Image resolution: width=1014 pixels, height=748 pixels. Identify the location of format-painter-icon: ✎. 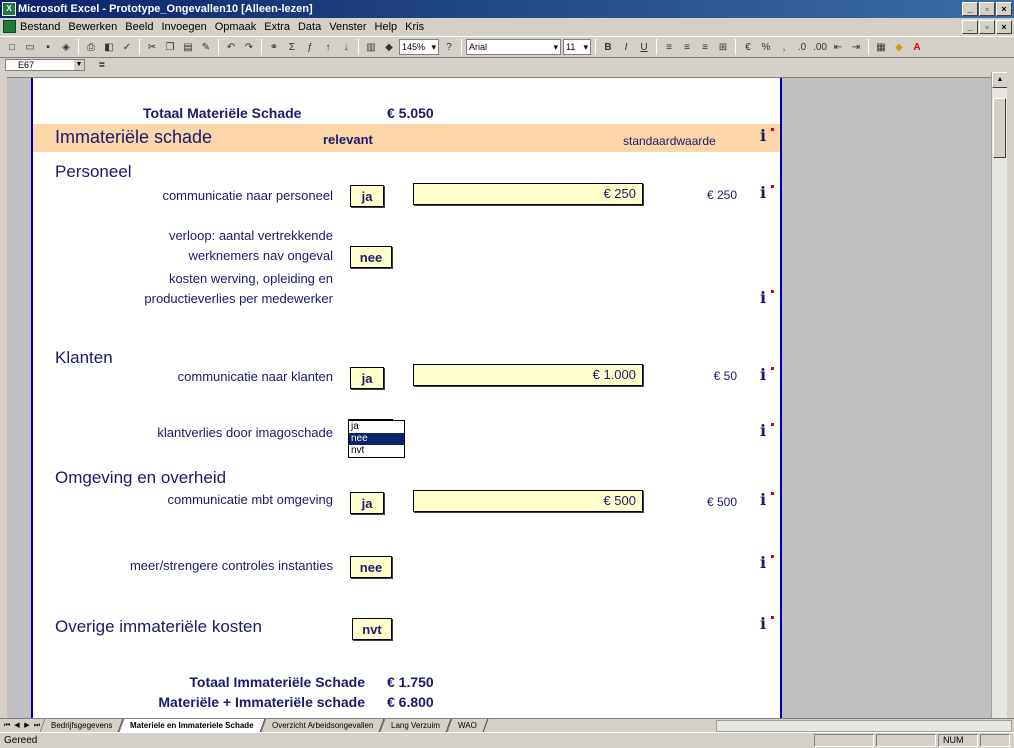
(206, 47).